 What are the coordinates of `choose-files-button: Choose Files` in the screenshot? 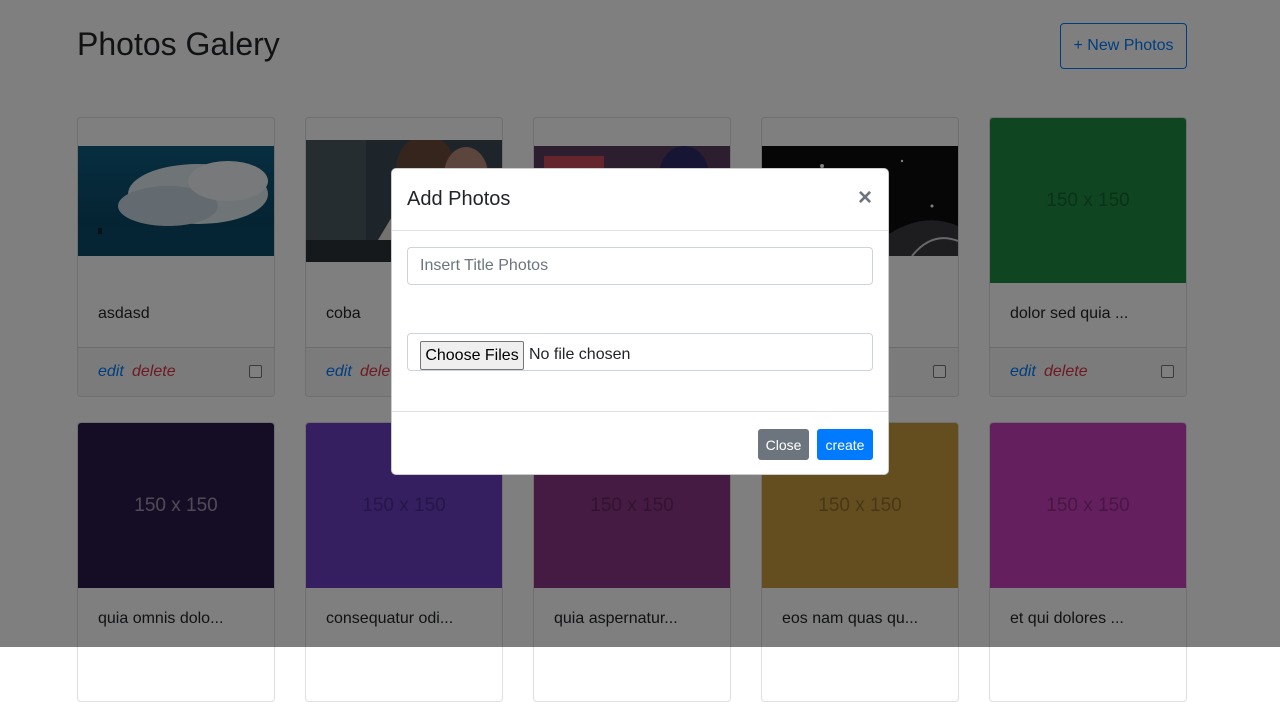 It's located at (472, 355).